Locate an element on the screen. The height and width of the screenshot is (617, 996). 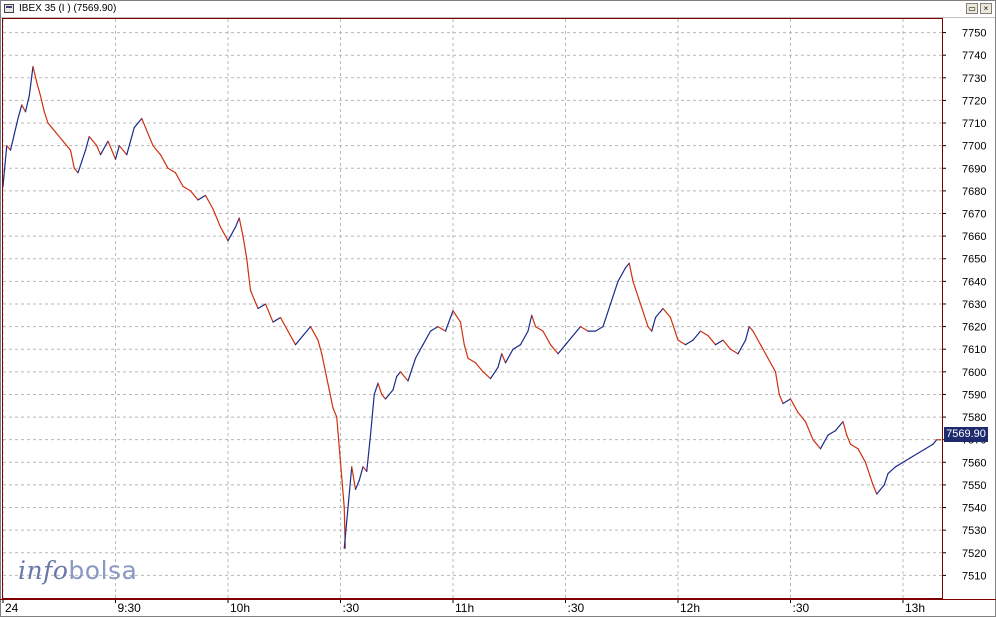
x-tick-label: 11h is located at coordinates (464, 608).